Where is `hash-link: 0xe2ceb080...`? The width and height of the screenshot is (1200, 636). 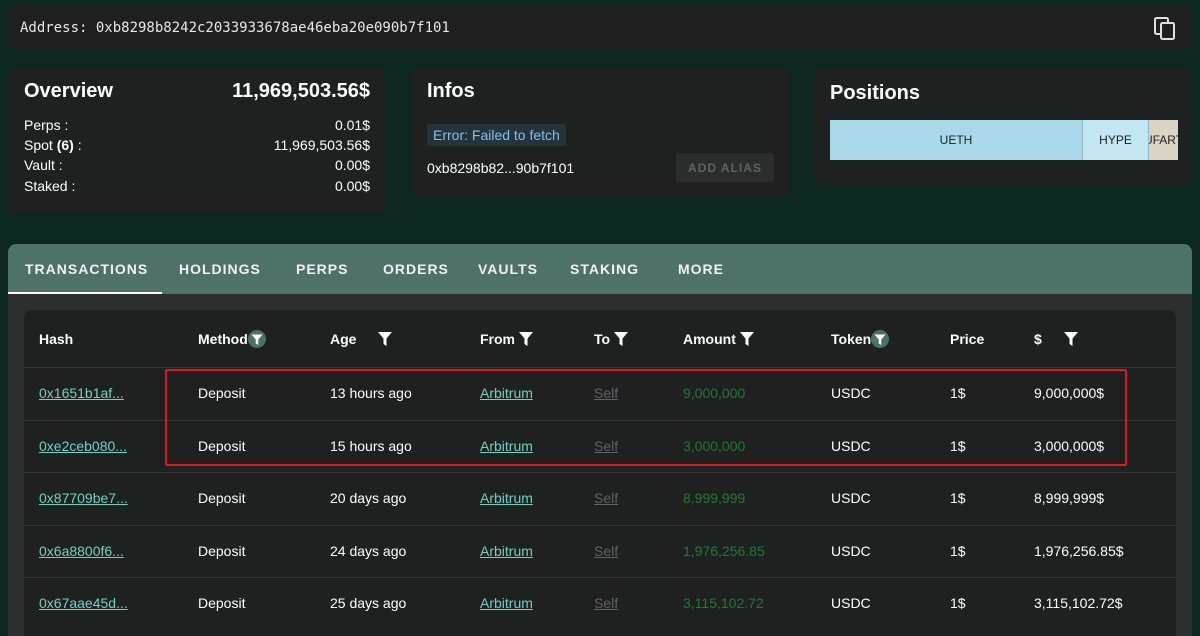
hash-link: 0xe2ceb080... is located at coordinates (83, 446).